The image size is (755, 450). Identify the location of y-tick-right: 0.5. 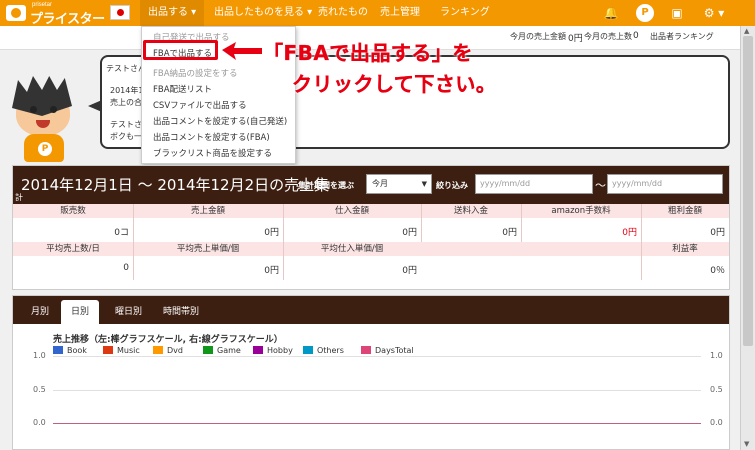
(716, 389).